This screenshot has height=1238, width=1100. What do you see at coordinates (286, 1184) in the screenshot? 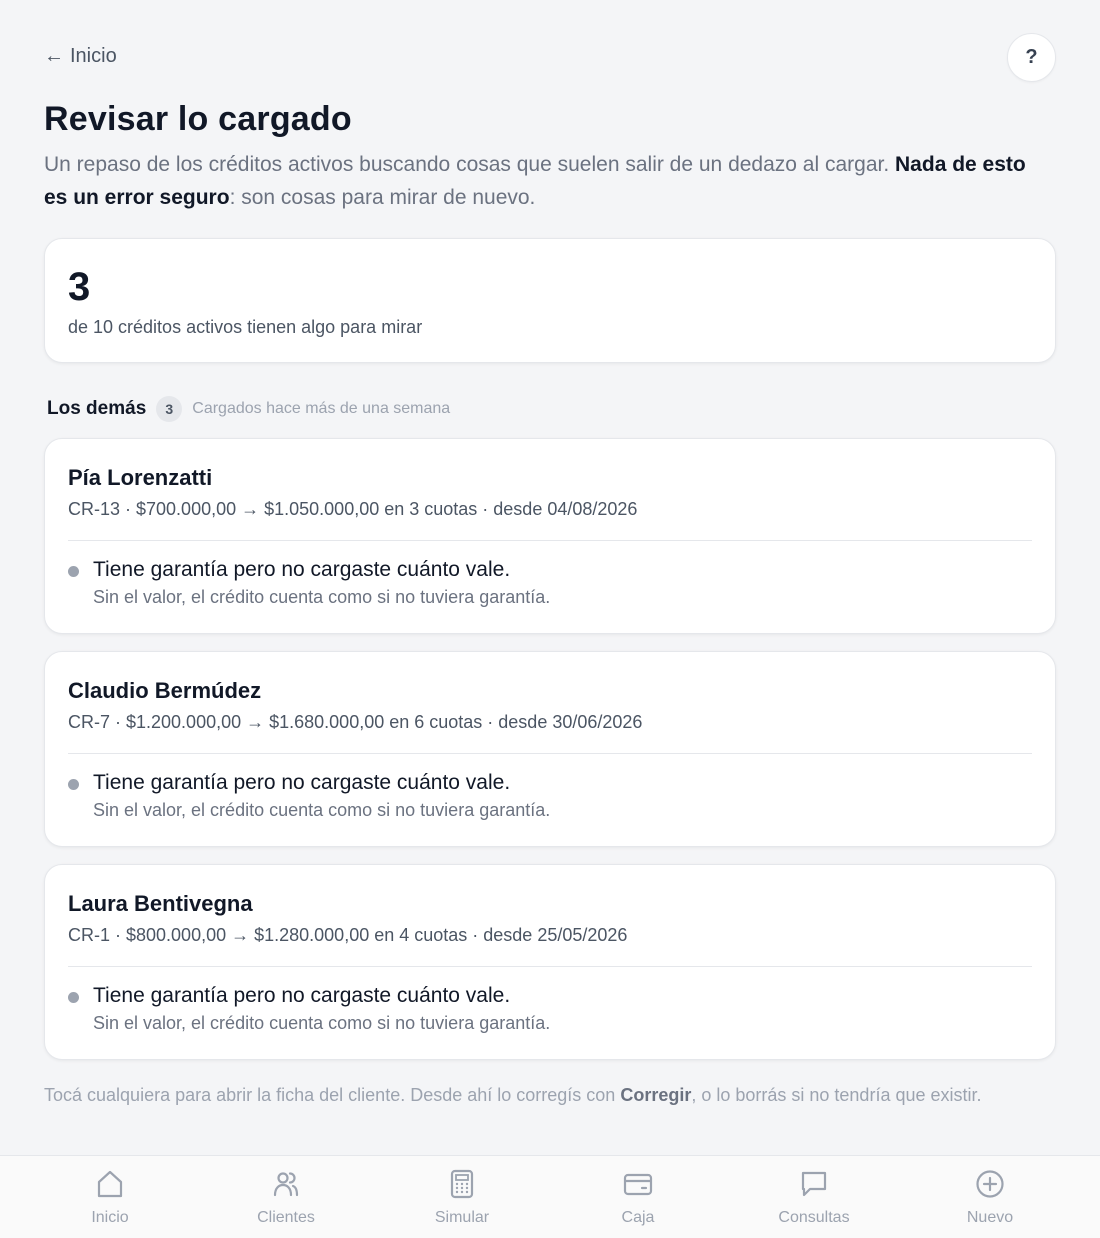
I see `users-icon` at bounding box center [286, 1184].